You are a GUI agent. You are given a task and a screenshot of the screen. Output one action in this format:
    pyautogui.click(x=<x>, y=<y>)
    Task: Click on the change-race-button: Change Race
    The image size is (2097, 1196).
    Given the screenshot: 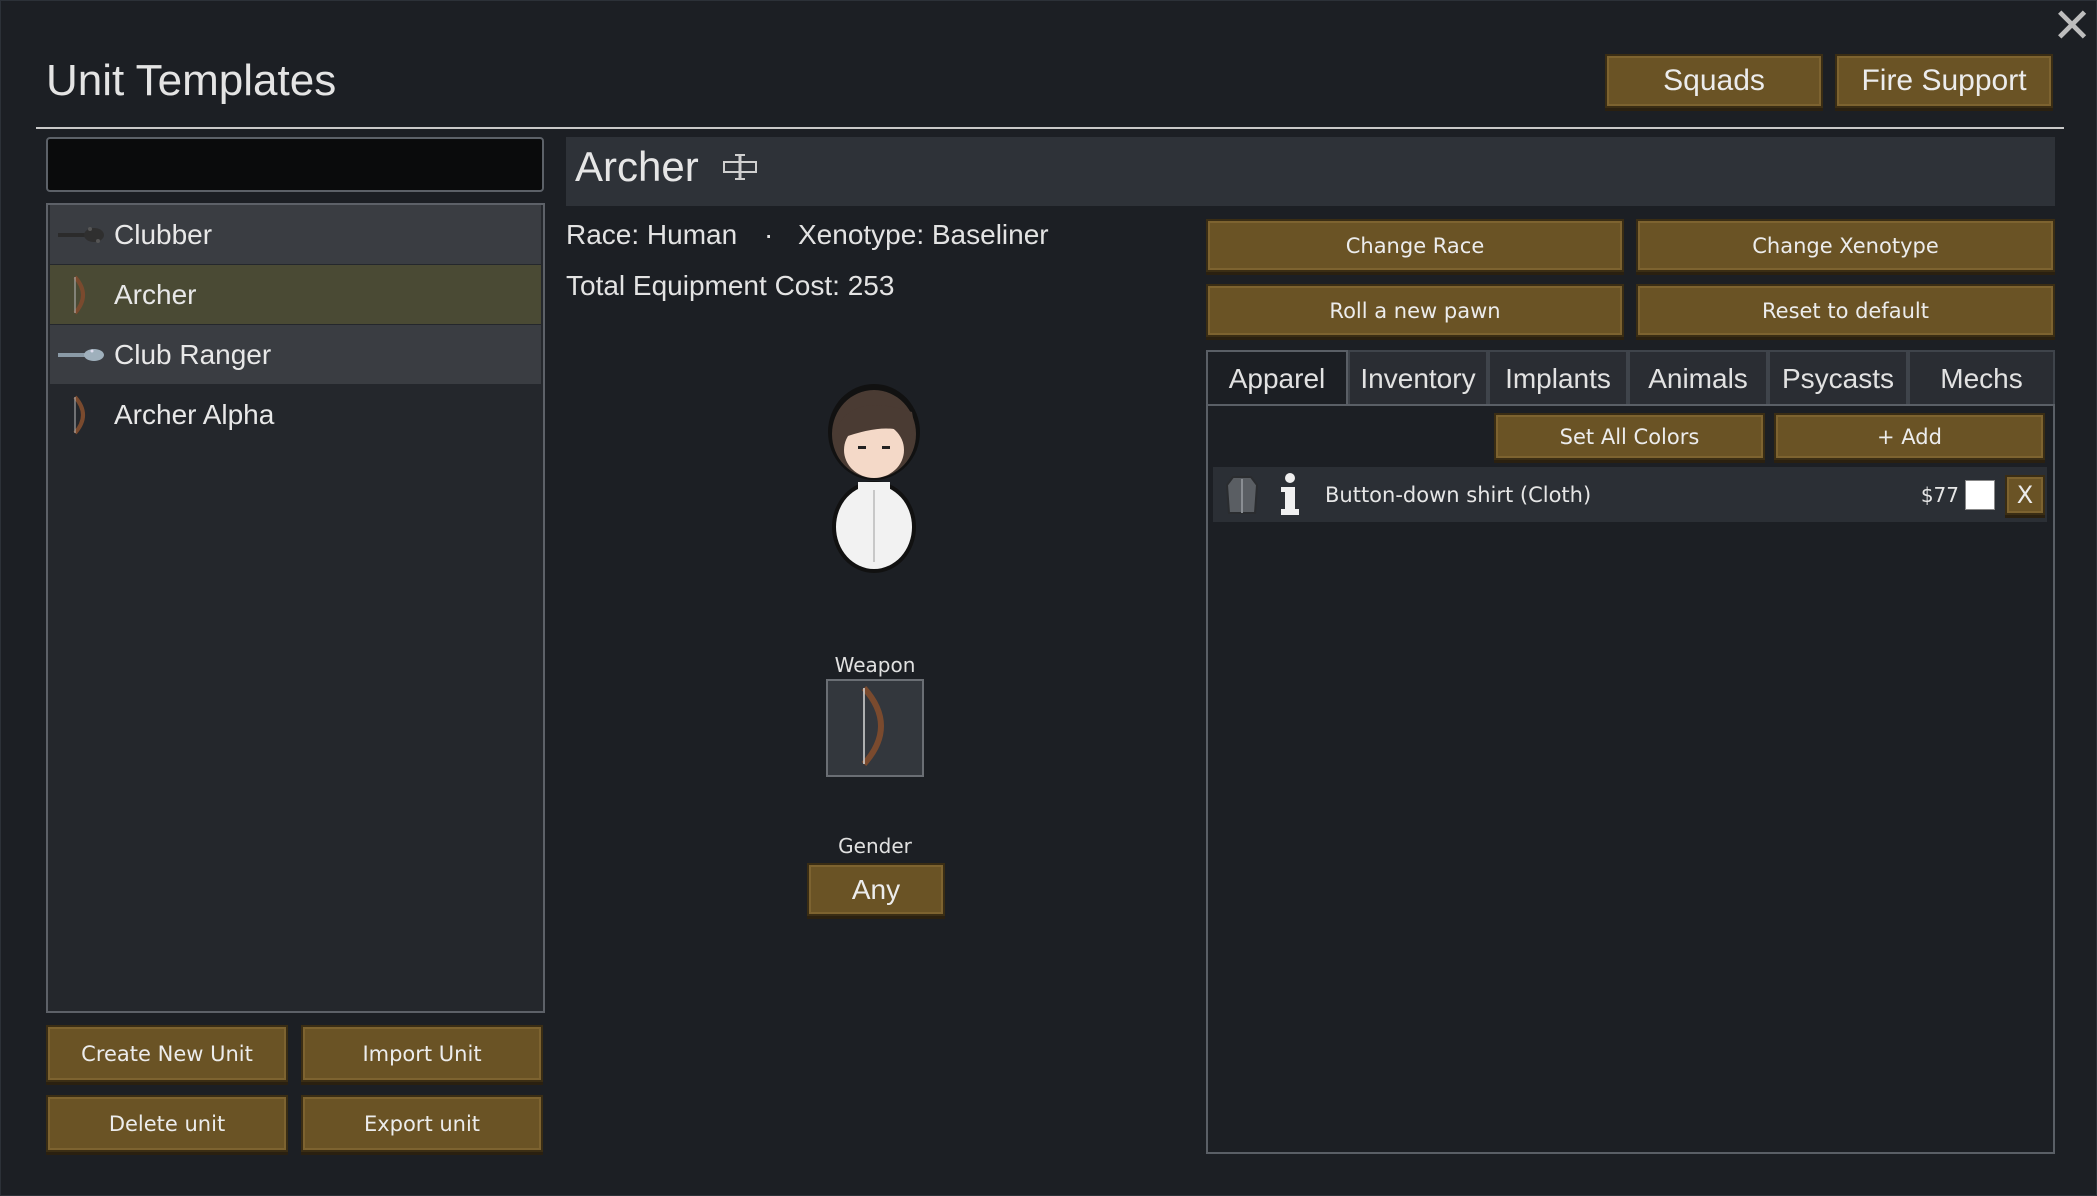 What is the action you would take?
    pyautogui.click(x=1415, y=245)
    